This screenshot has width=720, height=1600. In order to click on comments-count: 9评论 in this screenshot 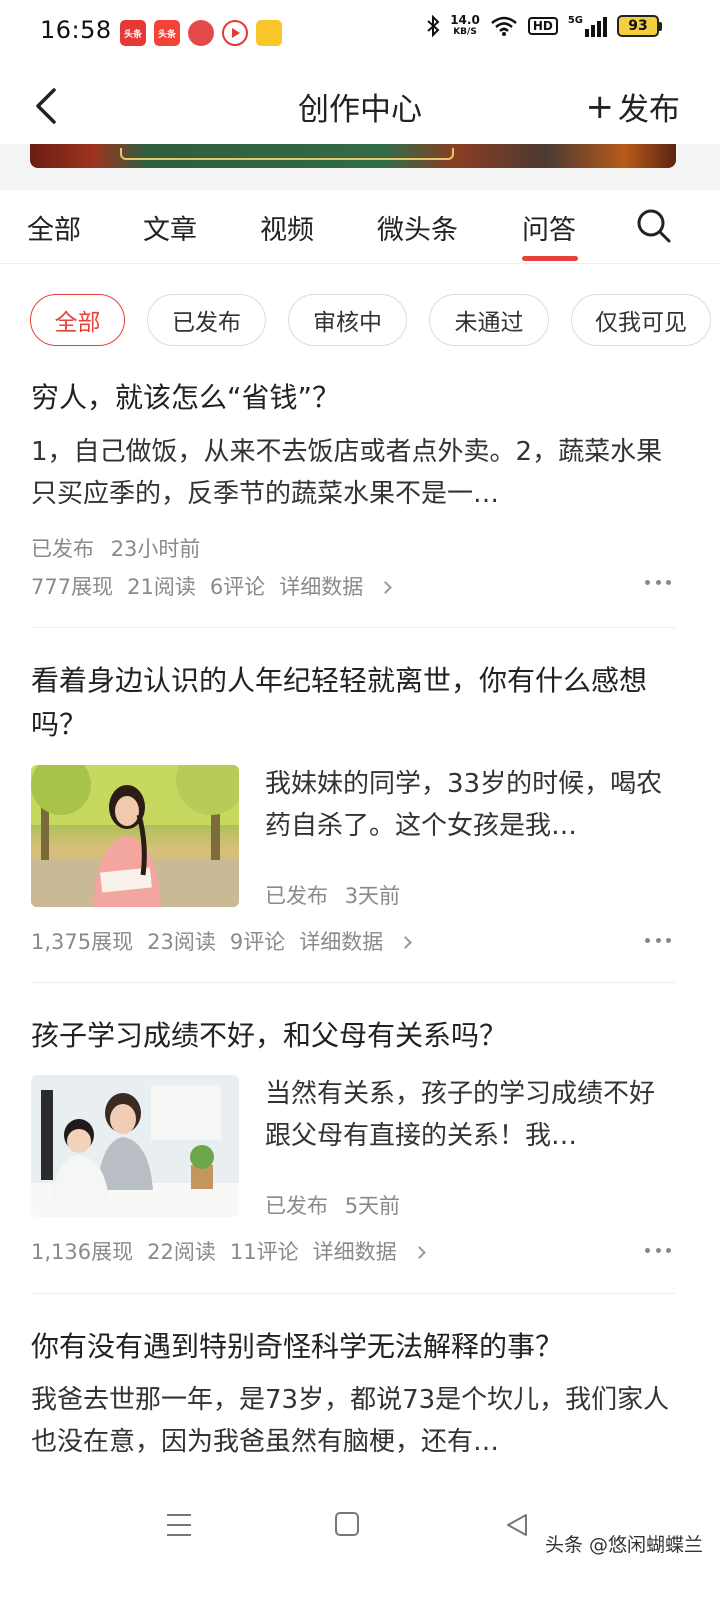, I will do `click(257, 942)`.